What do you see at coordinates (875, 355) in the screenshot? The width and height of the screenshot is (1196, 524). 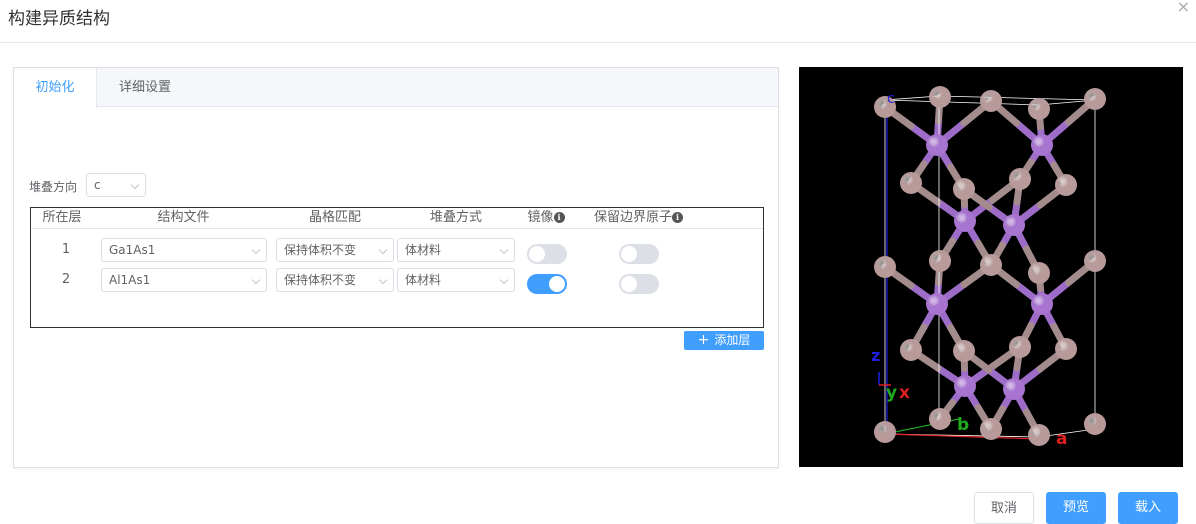 I see `axis-z-label: z` at bounding box center [875, 355].